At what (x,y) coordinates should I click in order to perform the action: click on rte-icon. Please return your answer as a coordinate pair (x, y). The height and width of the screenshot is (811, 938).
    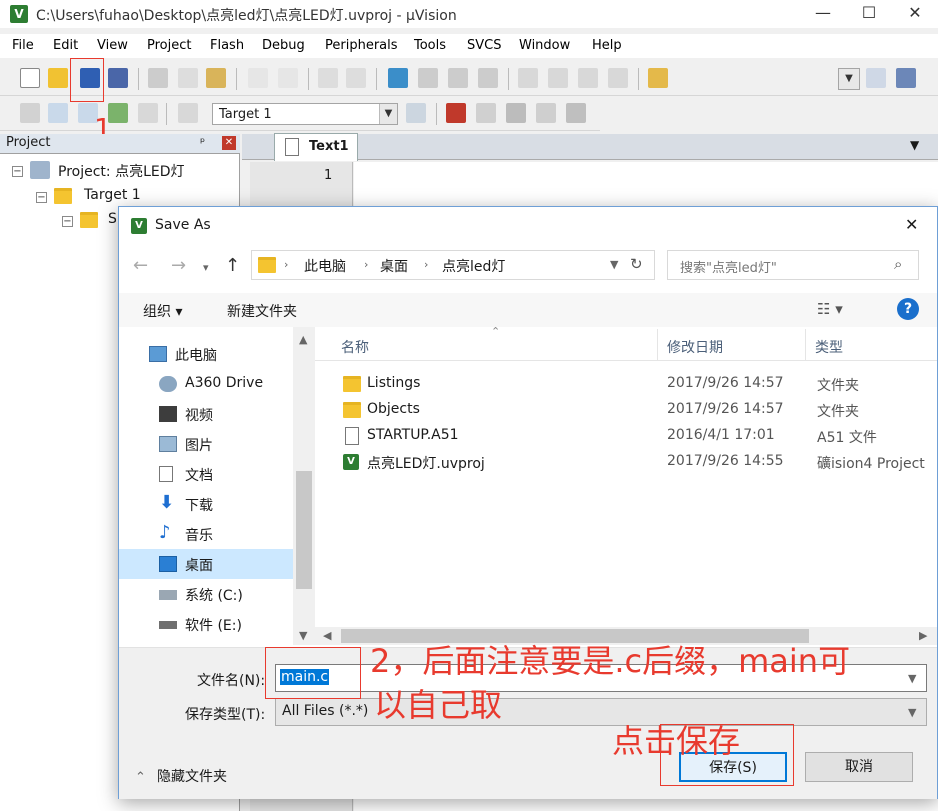
    Looking at the image, I should click on (546, 113).